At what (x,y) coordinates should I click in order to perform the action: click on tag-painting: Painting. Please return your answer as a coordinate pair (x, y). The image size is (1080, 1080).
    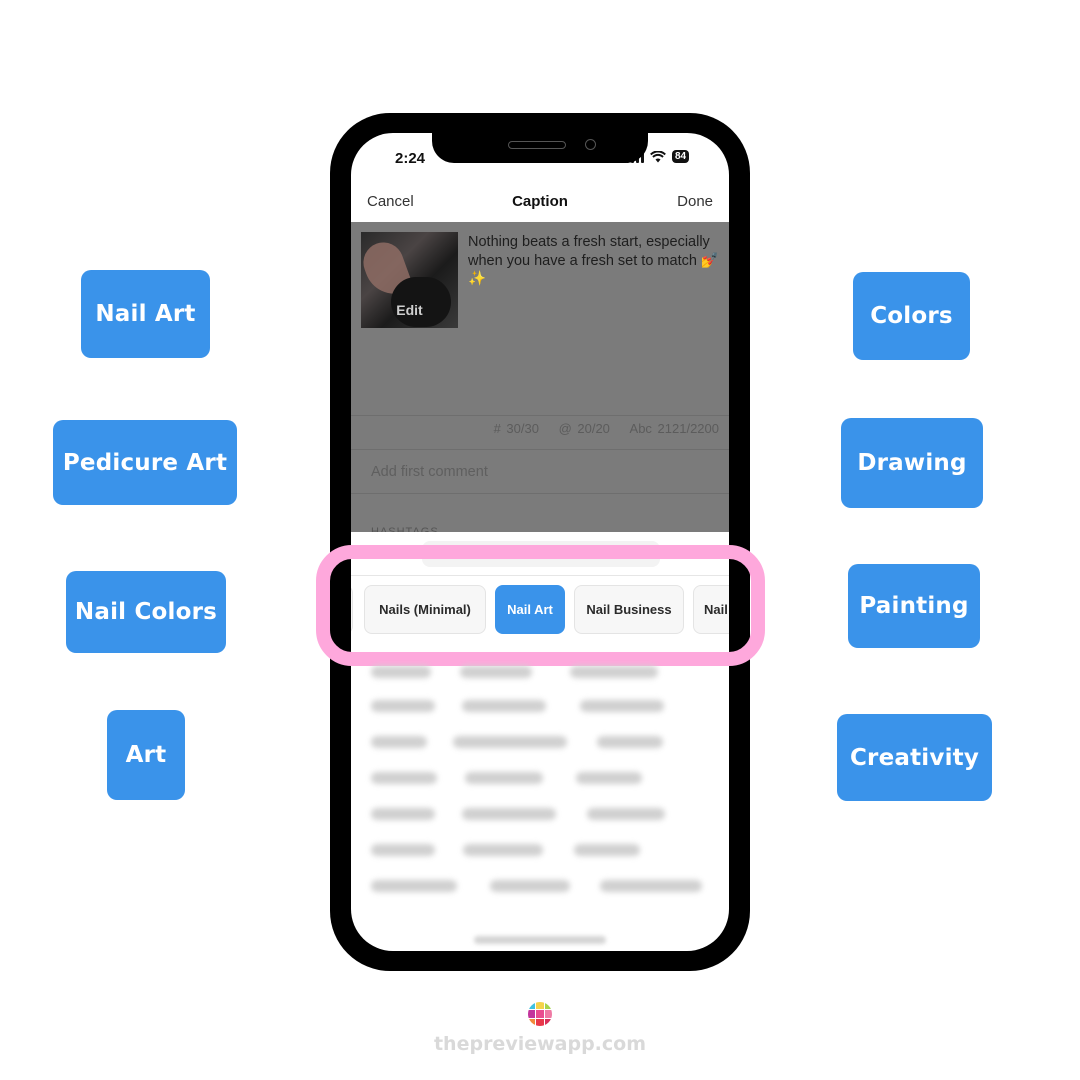
    Looking at the image, I should click on (914, 606).